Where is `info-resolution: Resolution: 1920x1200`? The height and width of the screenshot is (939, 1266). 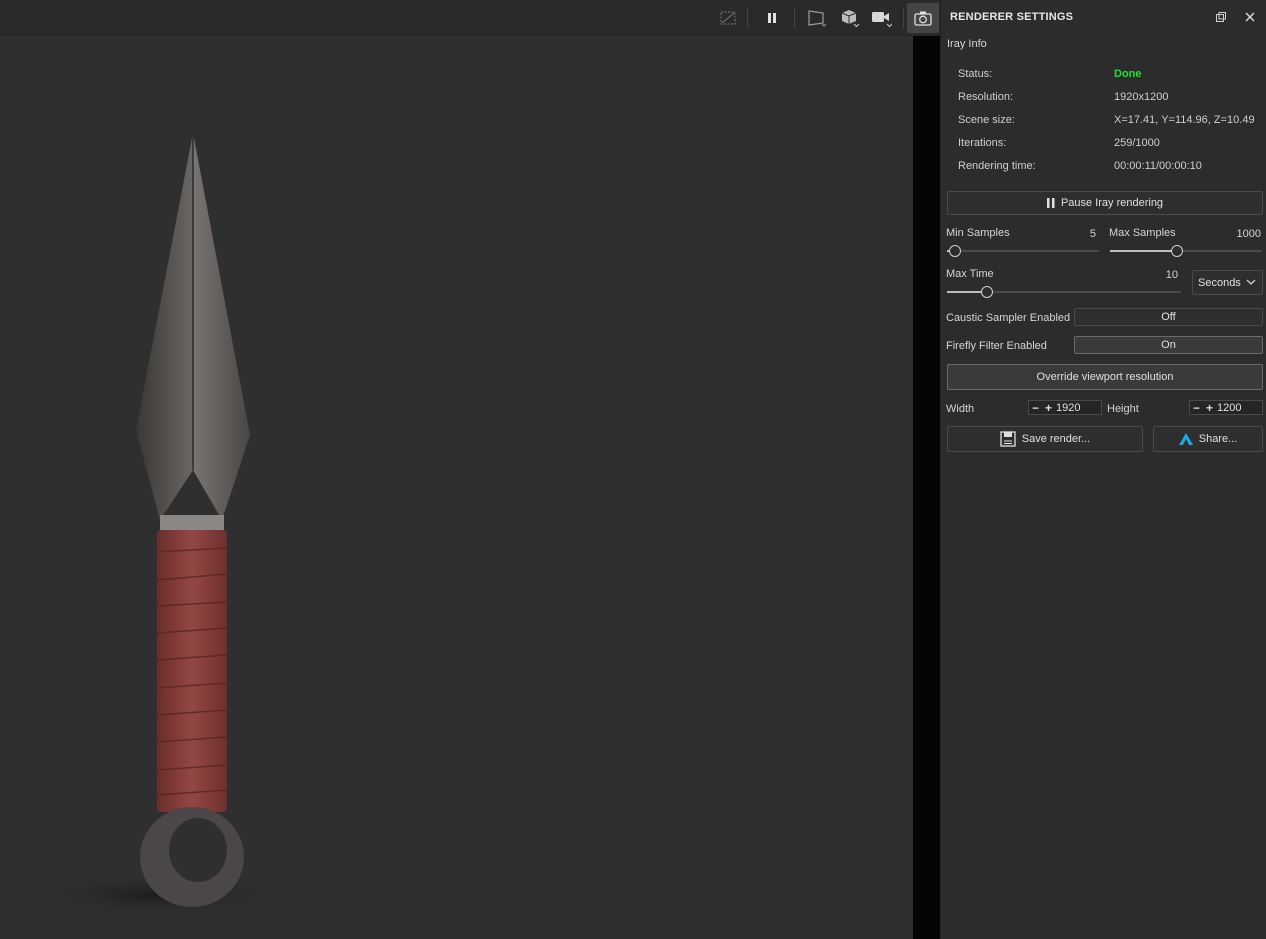 info-resolution: Resolution: 1920x1200 is located at coordinates (1063, 97).